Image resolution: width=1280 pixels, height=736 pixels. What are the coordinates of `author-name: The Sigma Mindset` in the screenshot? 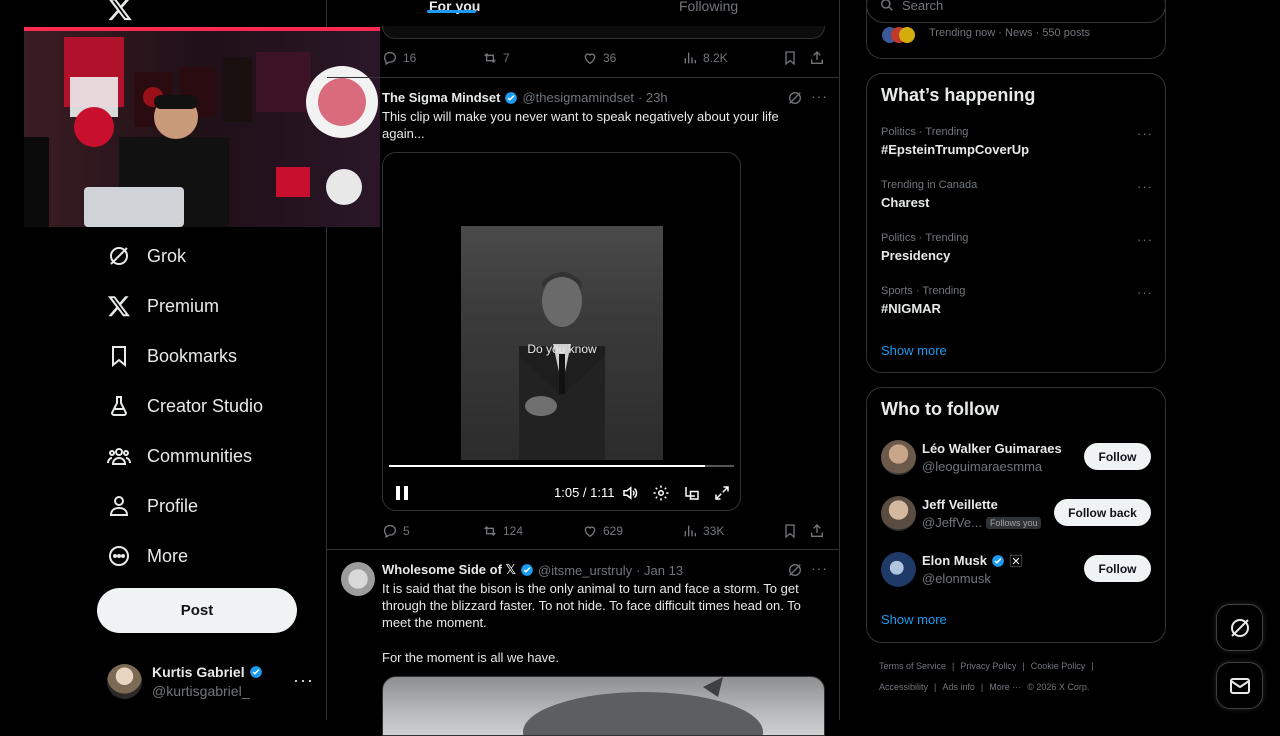 It's located at (441, 97).